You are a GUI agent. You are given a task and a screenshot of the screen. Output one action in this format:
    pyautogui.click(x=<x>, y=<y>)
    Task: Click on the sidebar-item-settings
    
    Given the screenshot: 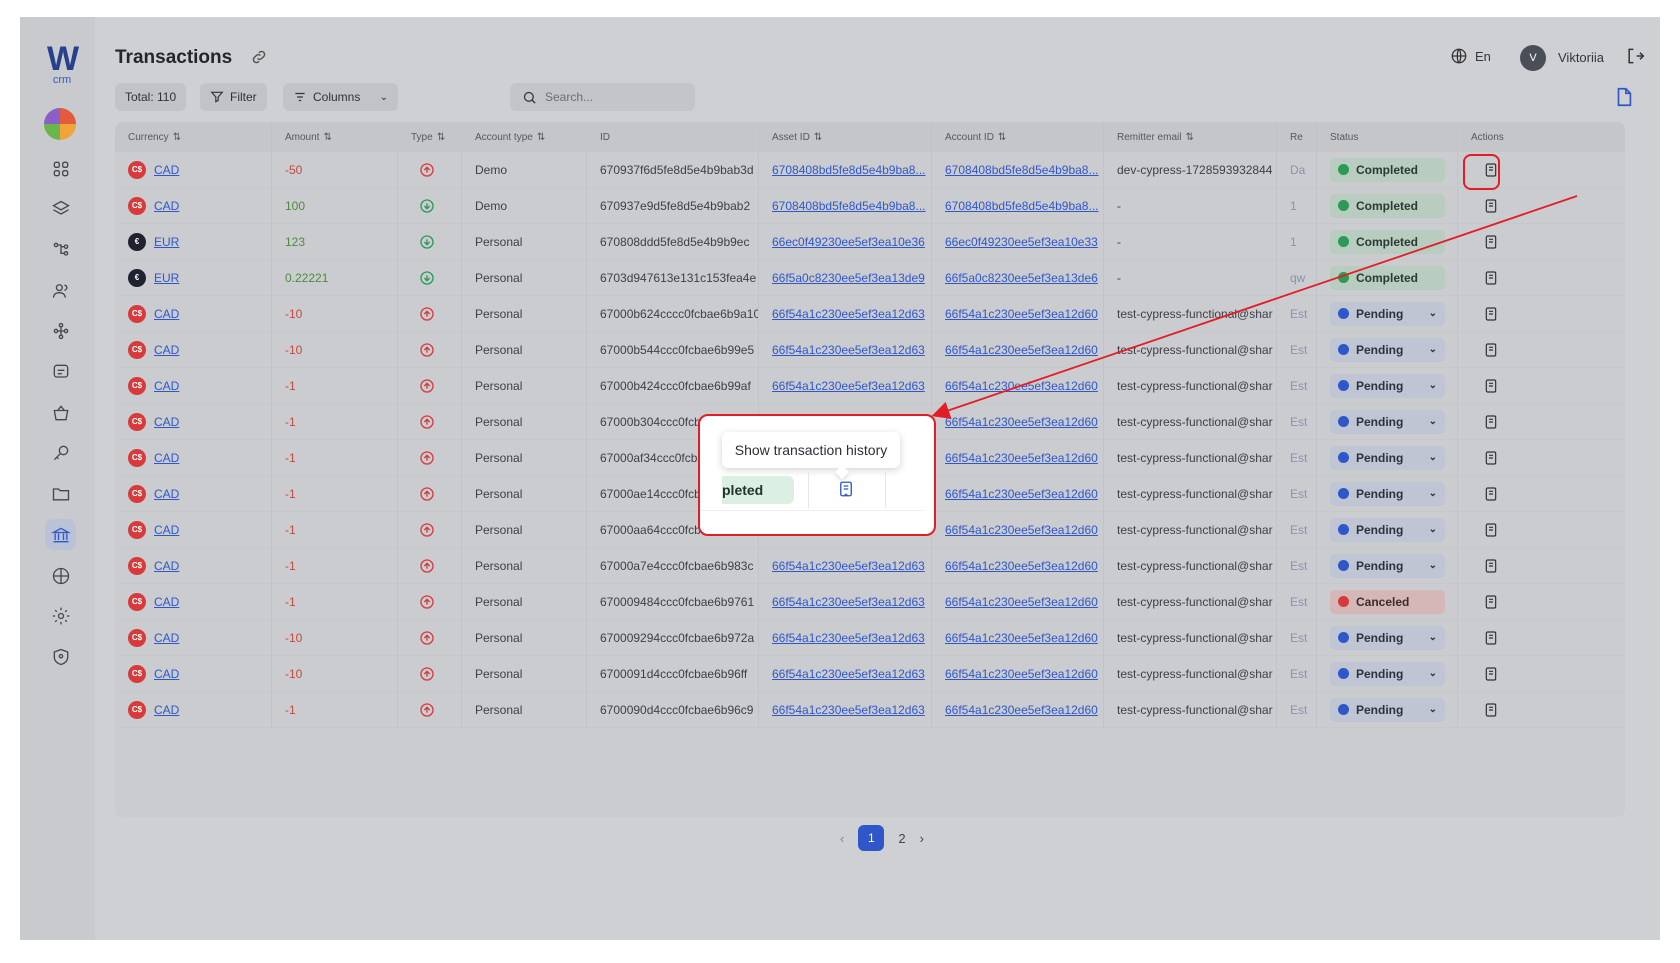 What is the action you would take?
    pyautogui.click(x=60, y=616)
    